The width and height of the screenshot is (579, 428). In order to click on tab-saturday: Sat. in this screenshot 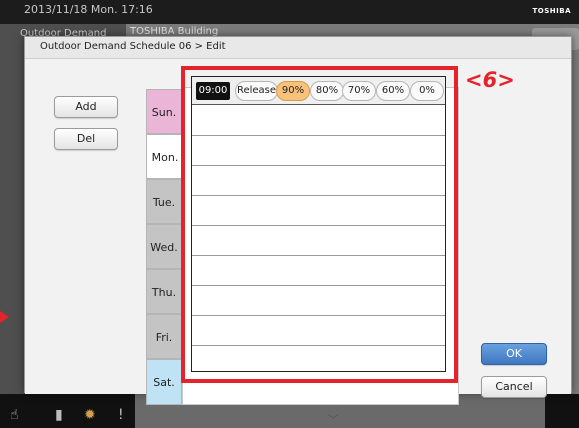, I will do `click(164, 382)`.